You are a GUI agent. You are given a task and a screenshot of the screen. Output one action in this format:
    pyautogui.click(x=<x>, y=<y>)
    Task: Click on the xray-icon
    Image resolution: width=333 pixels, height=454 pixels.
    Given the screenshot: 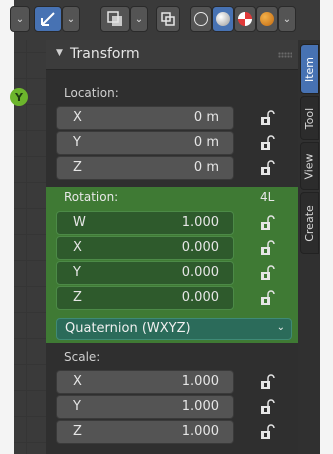 What is the action you would take?
    pyautogui.click(x=168, y=19)
    